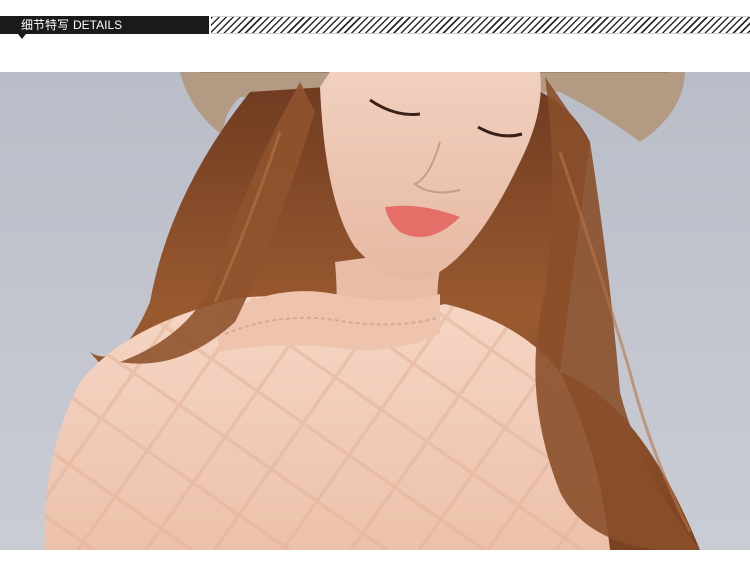  What do you see at coordinates (22, 36) in the screenshot?
I see `tab-pointer-icon` at bounding box center [22, 36].